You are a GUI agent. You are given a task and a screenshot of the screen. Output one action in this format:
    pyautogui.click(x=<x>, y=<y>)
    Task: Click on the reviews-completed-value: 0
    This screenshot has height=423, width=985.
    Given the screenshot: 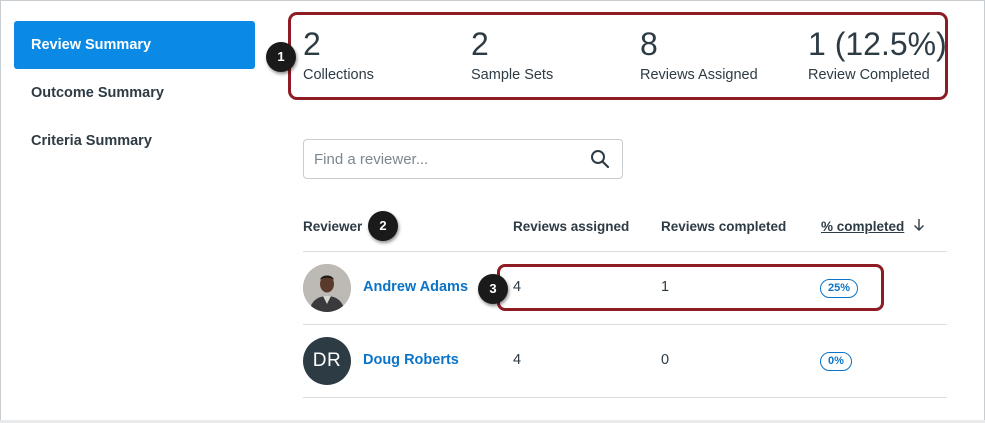 What is the action you would take?
    pyautogui.click(x=665, y=360)
    